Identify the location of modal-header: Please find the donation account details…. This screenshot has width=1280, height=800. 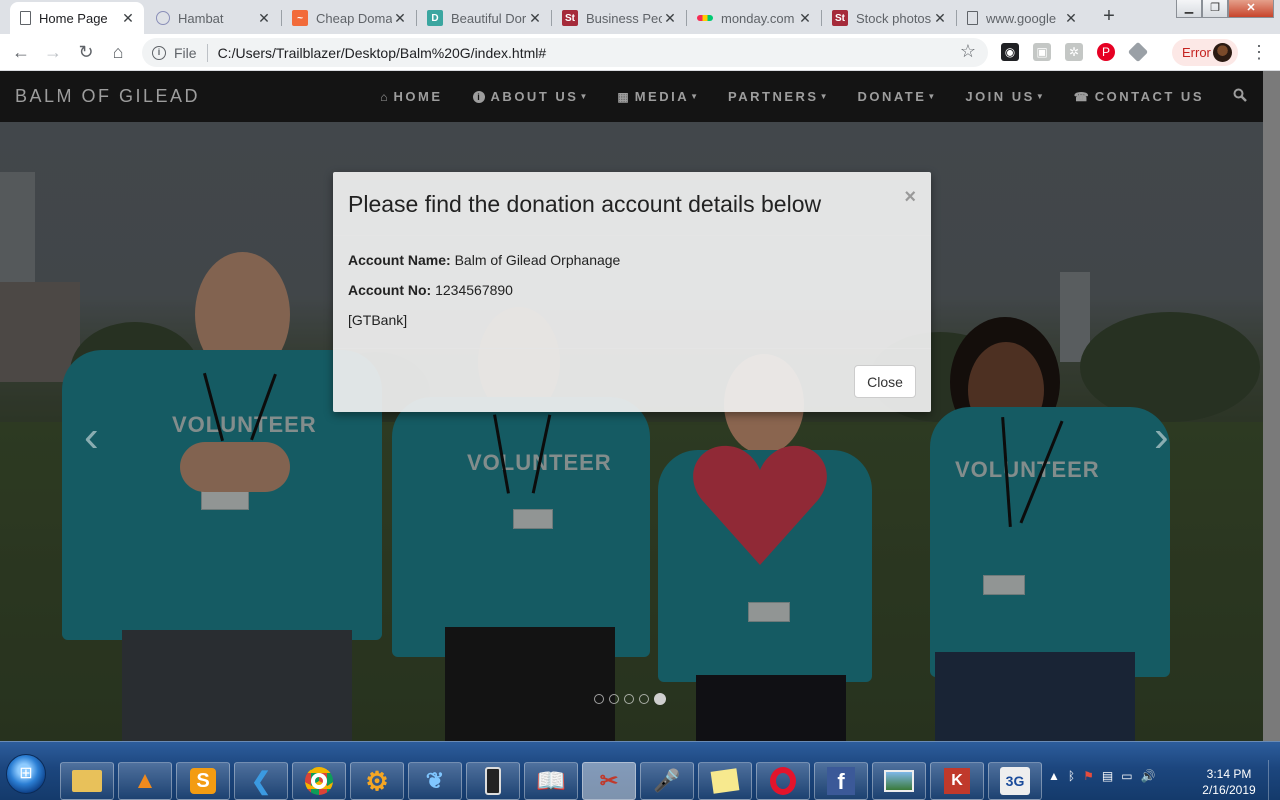
(632, 204).